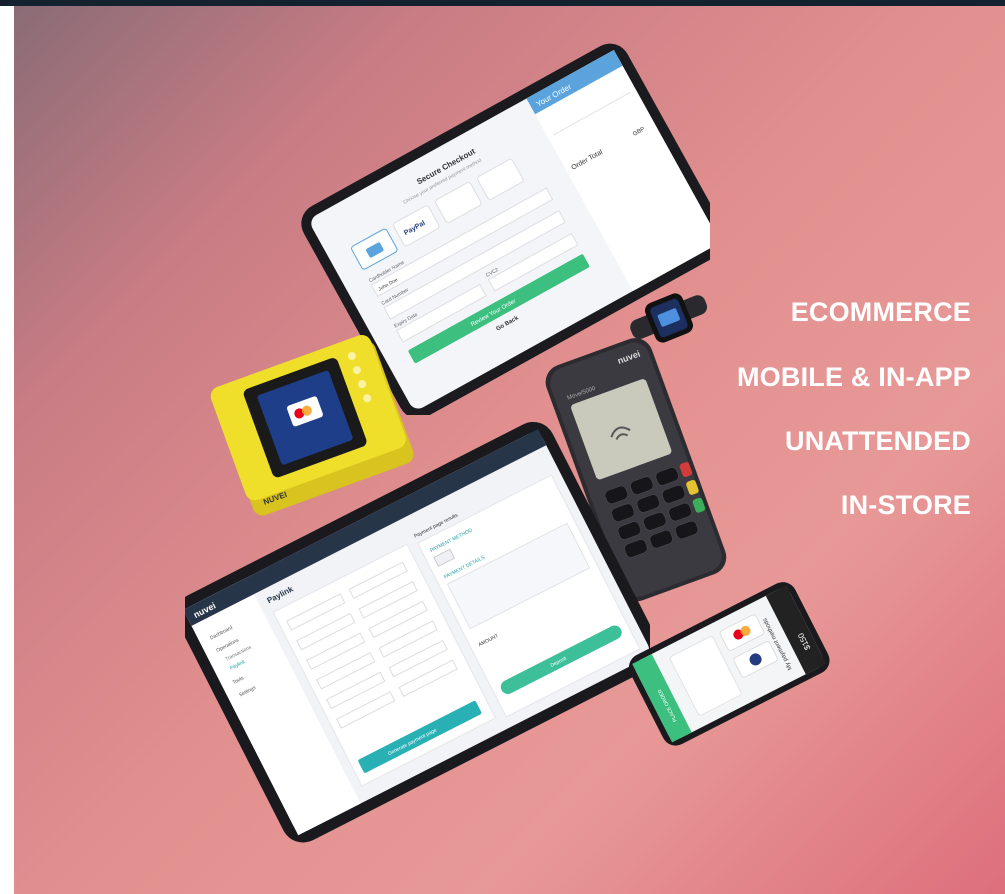 Image resolution: width=1005 pixels, height=894 pixels. What do you see at coordinates (905, 505) in the screenshot?
I see `tagline-in-store: IN-STORE` at bounding box center [905, 505].